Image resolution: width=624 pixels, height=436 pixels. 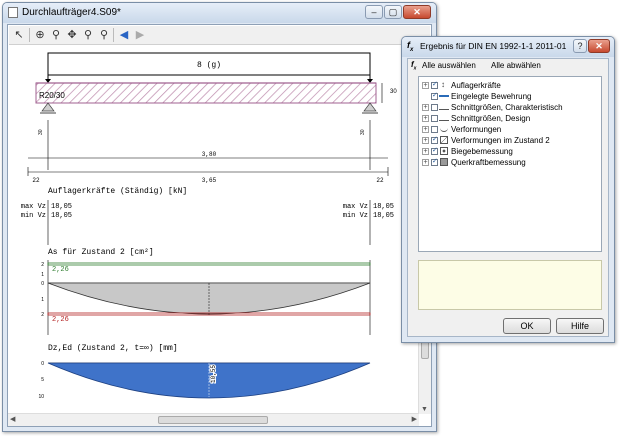 I want to click on tree-item-querkraftbemessung: + Querkraftbemessung, so click(x=509, y=162).